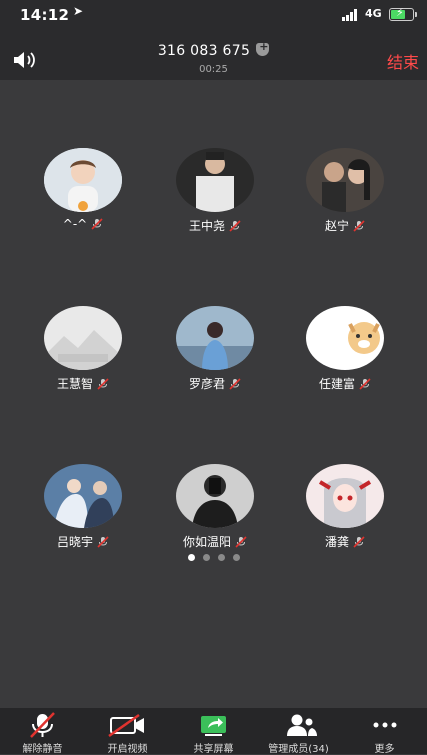  I want to click on participant-name: 王慧智, so click(74, 384).